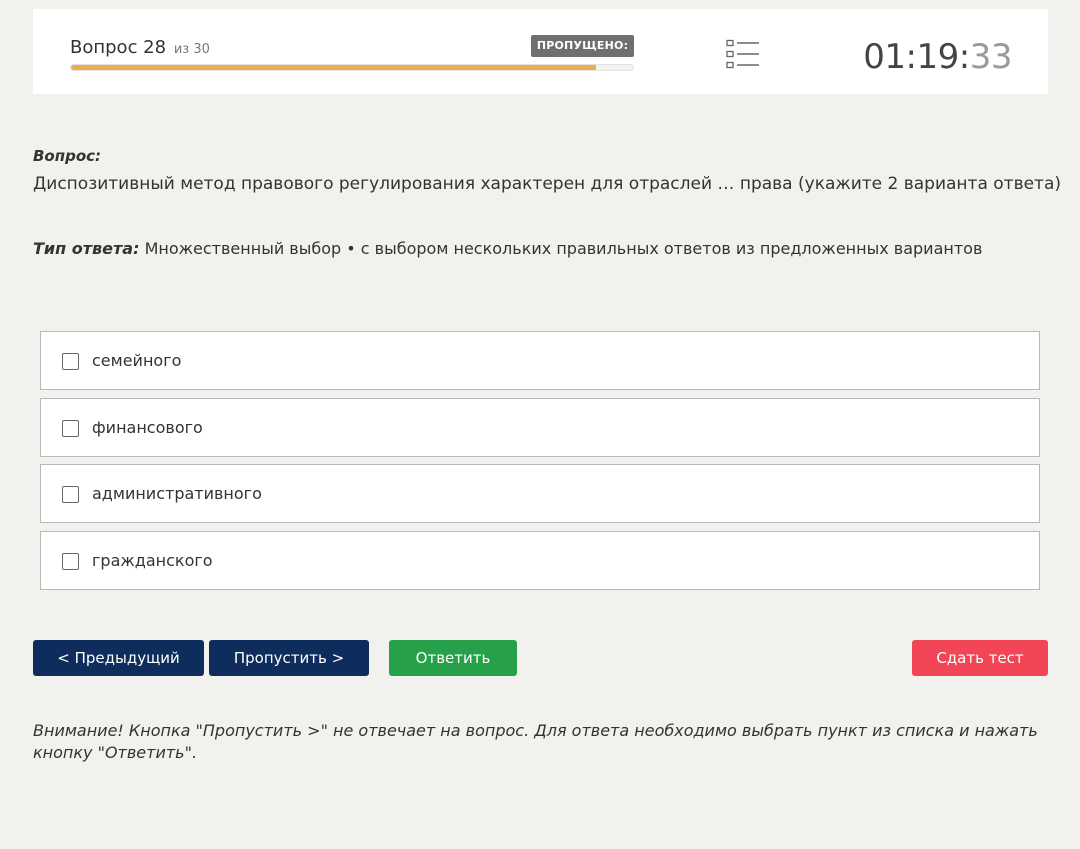 The image size is (1080, 849). What do you see at coordinates (916, 57) in the screenshot?
I see `timer-main: 01:19:` at bounding box center [916, 57].